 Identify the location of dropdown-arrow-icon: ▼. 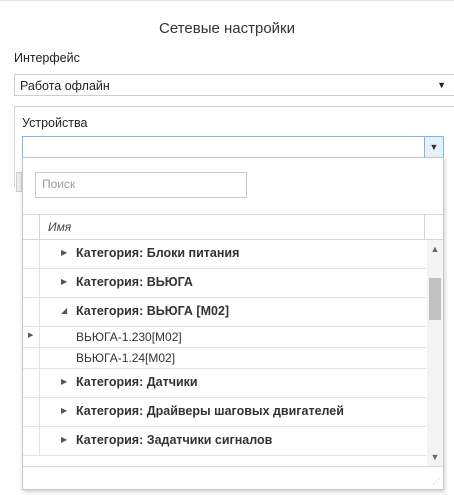
(441, 85).